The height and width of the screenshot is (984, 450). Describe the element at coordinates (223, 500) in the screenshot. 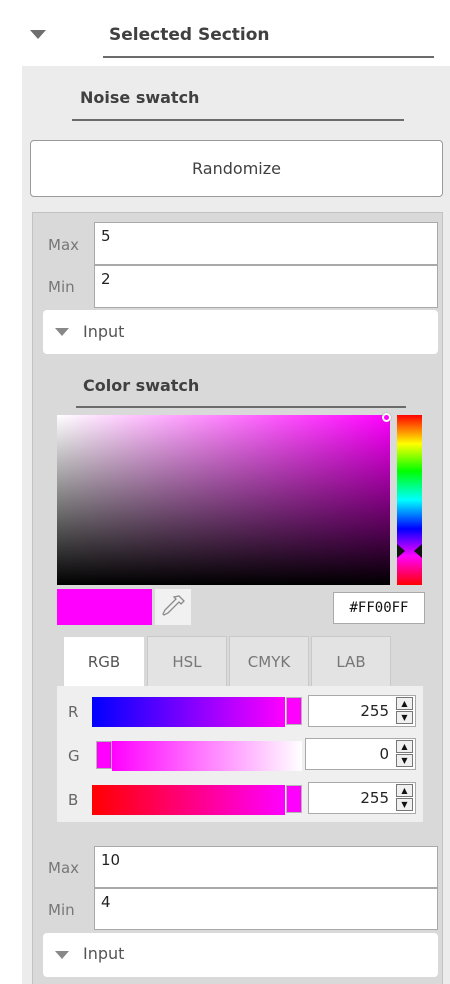

I see `saturation-value-picker` at that location.